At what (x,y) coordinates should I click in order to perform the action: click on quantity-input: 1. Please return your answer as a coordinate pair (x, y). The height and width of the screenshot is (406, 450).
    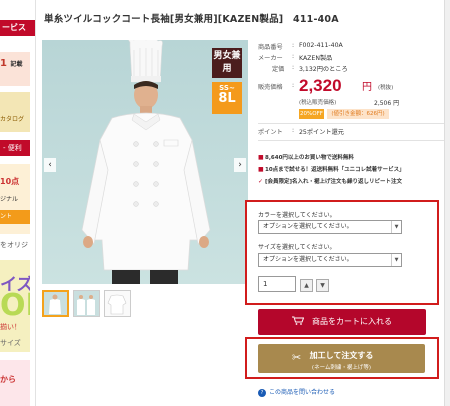
    Looking at the image, I should click on (277, 284).